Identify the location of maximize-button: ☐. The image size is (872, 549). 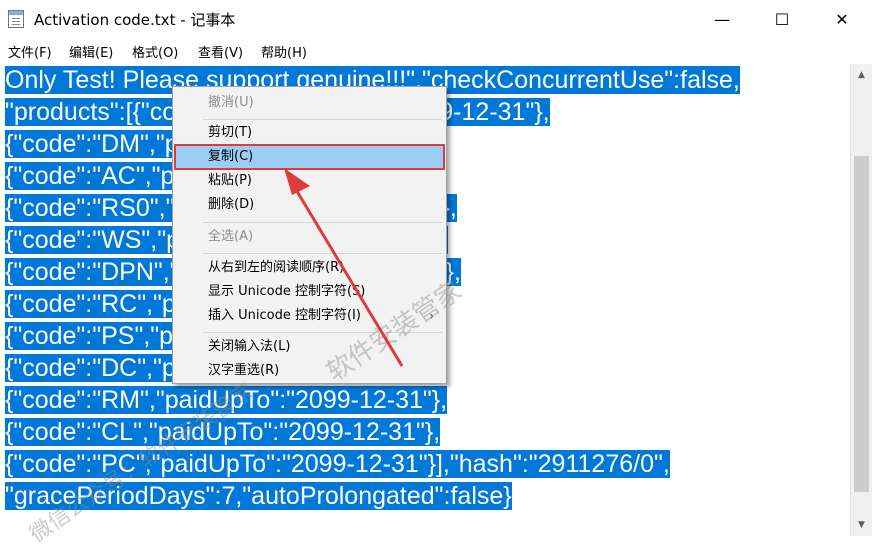
(782, 19).